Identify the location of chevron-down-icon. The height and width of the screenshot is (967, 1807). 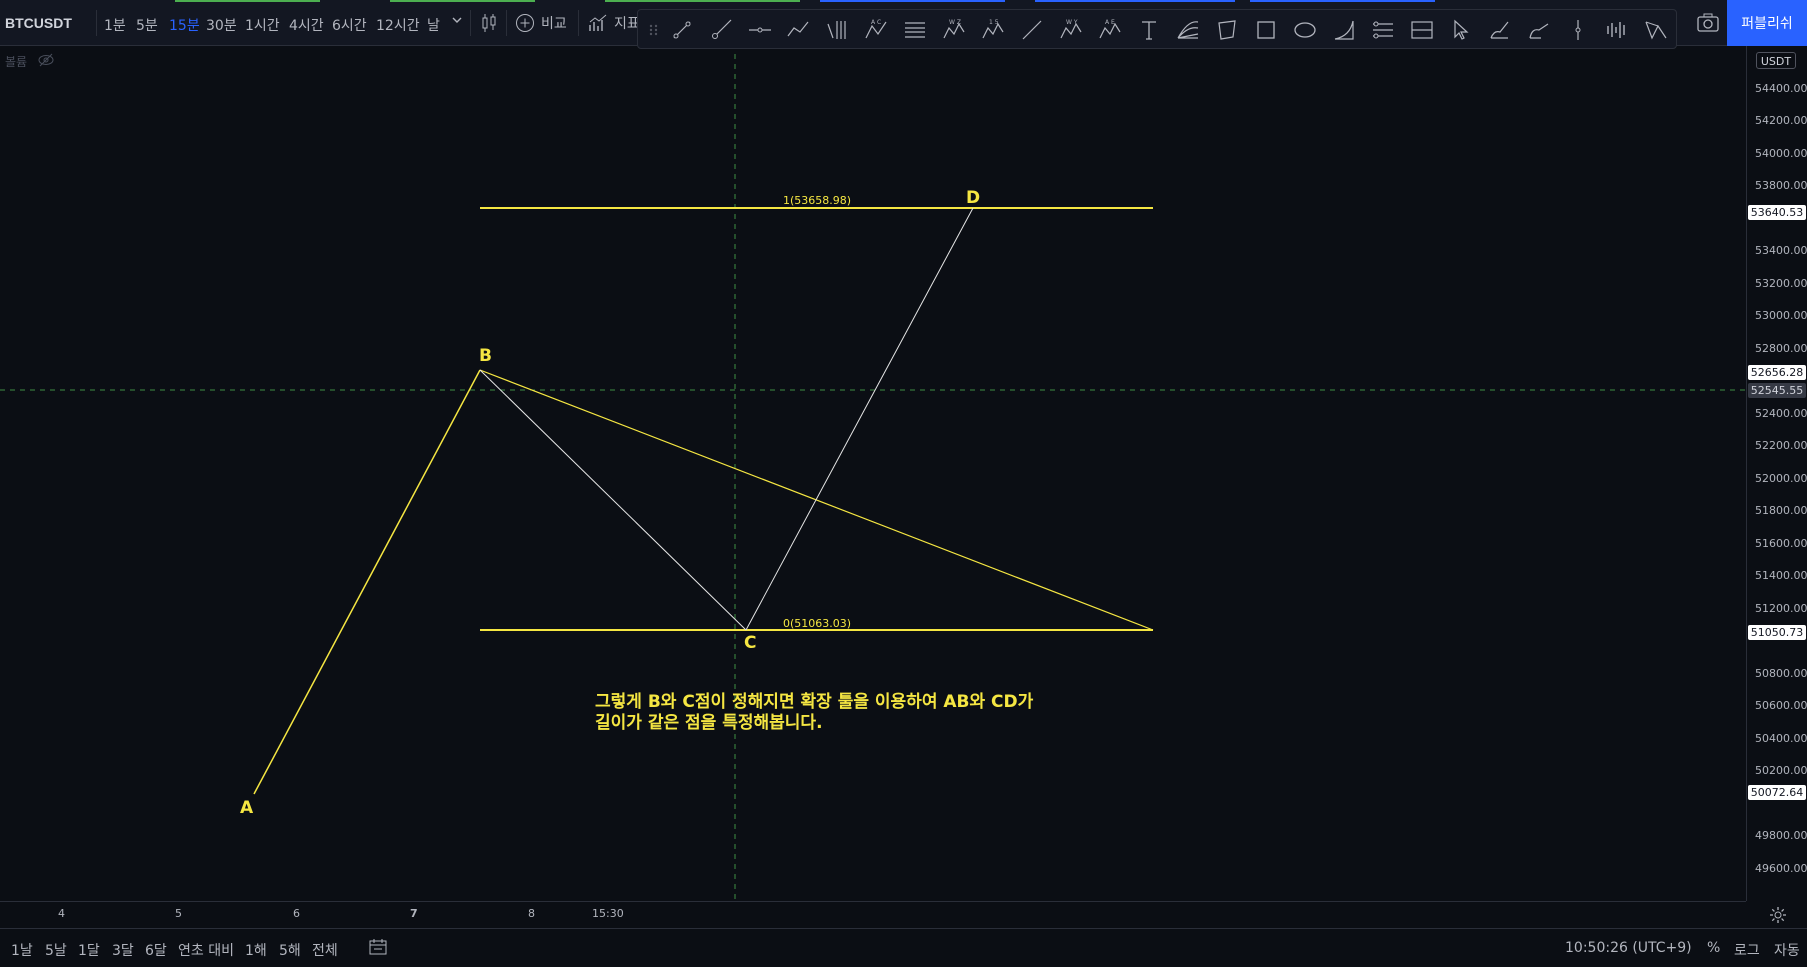
(457, 22).